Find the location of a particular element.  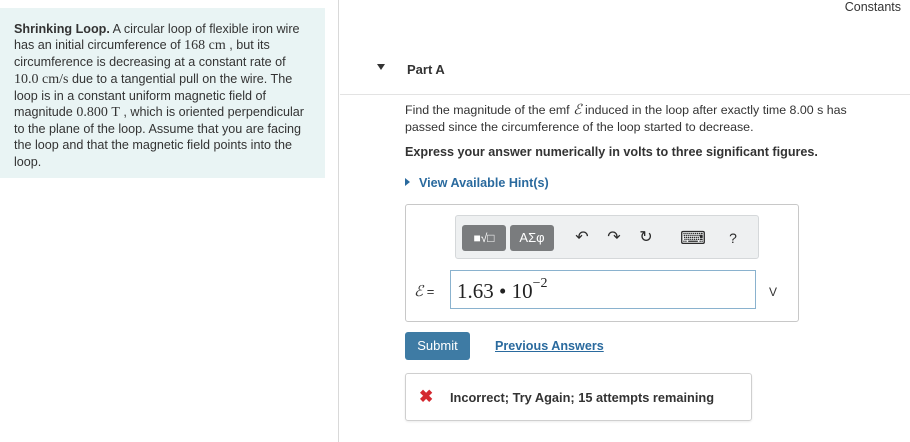

incorrect-x-icon: ✖ is located at coordinates (426, 396).